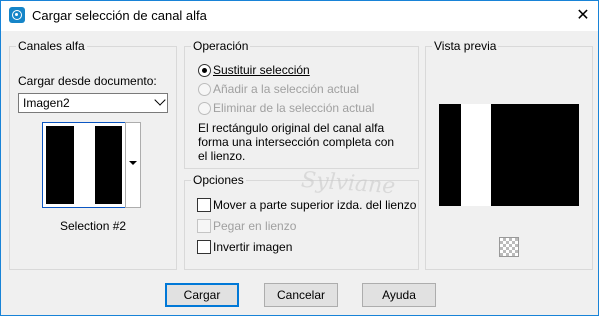 This screenshot has height=316, width=599. Describe the element at coordinates (204, 70) in the screenshot. I see `replace-selection-radio` at that location.